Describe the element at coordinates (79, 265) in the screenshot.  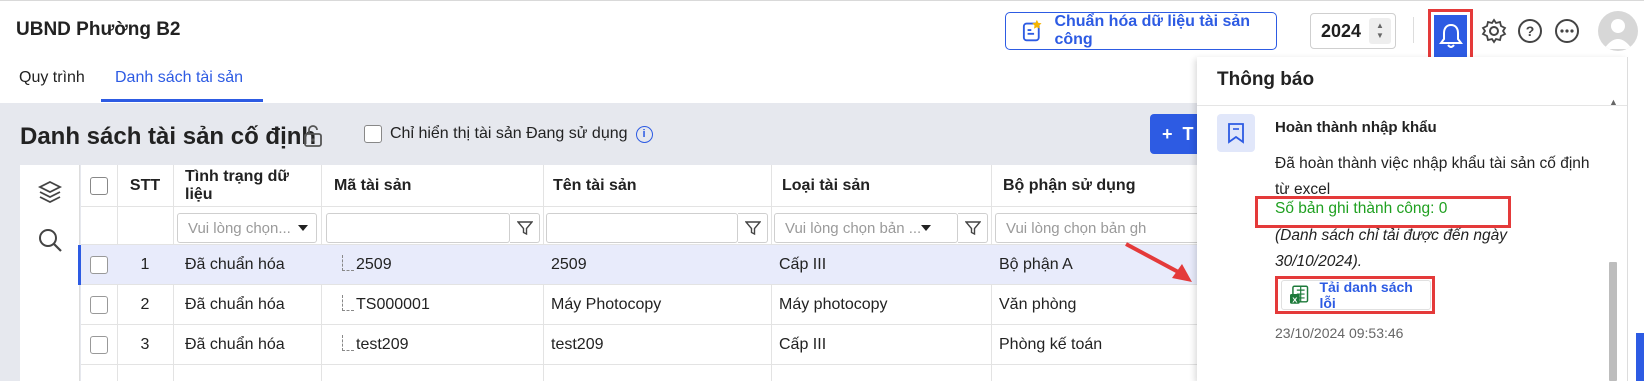
I see `selected-row-marker` at that location.